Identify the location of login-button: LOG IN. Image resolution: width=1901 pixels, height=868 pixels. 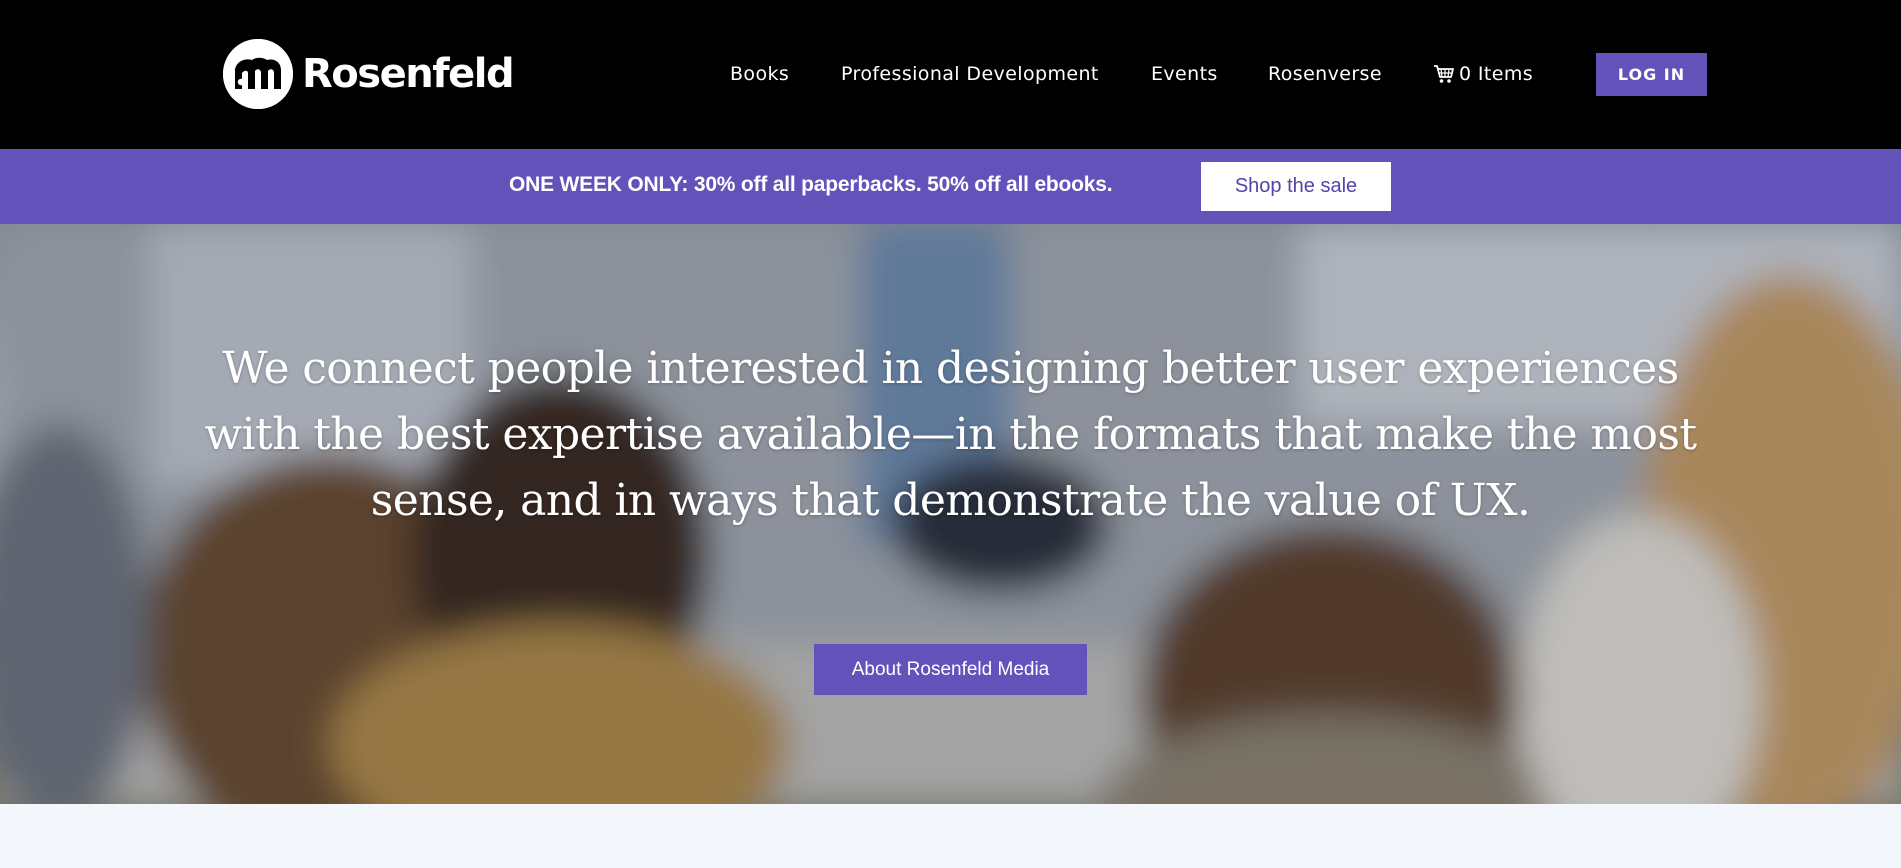
(1651, 74).